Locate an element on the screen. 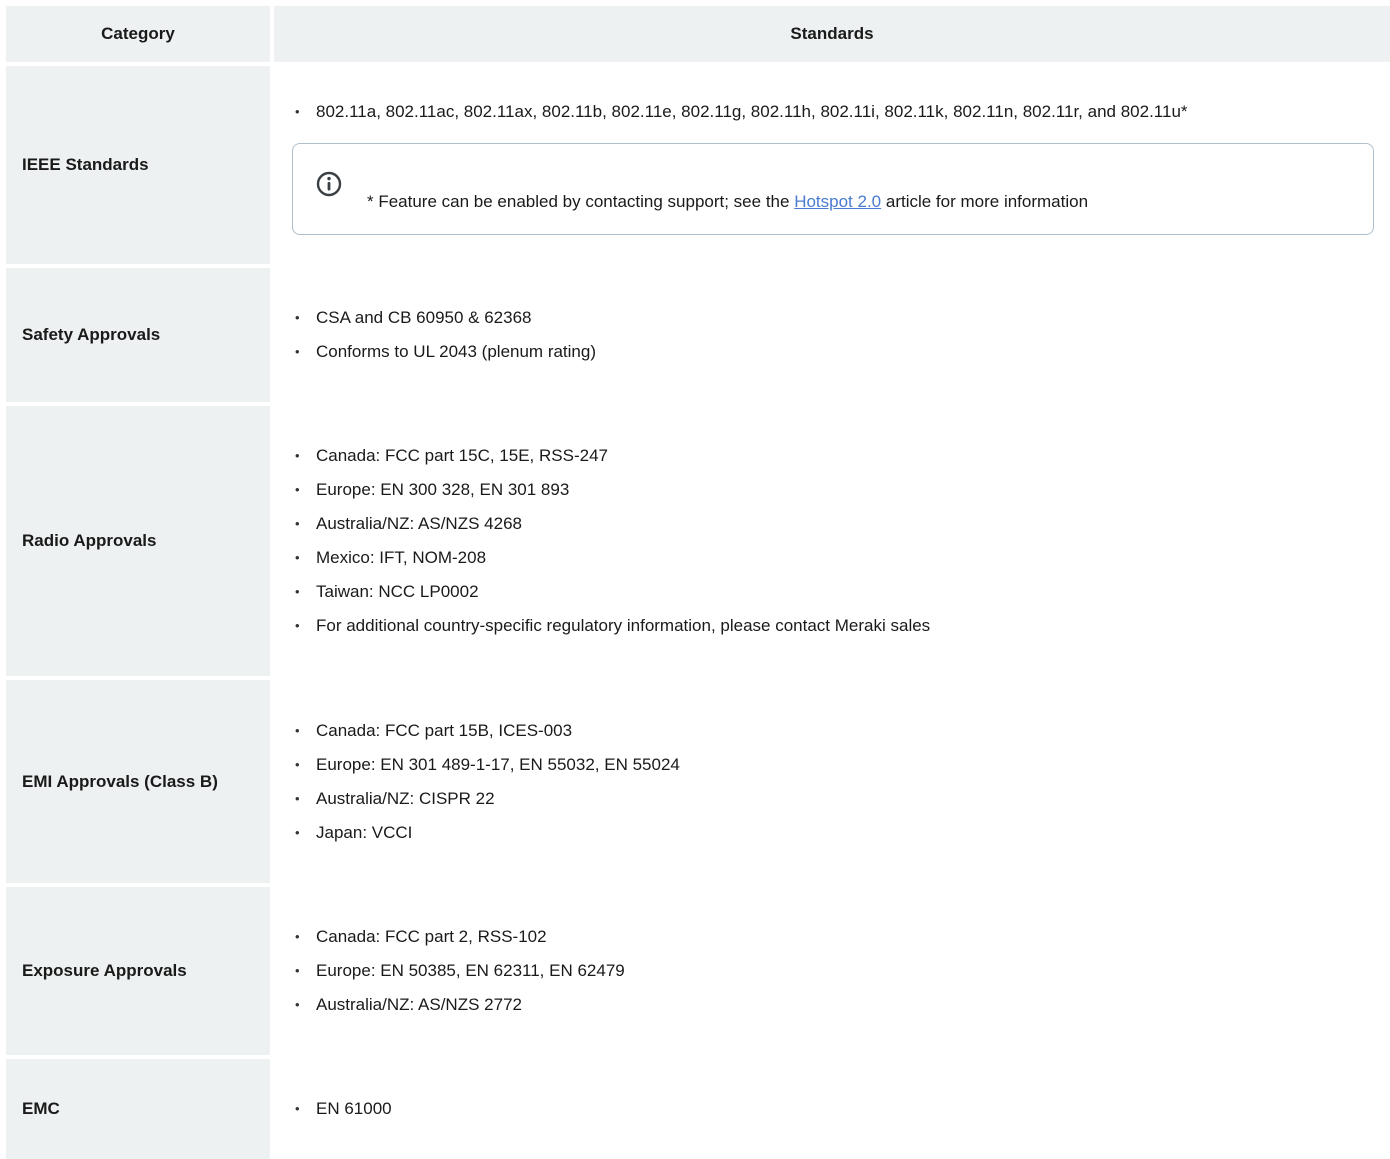 The width and height of the screenshot is (1390, 1159). list-item: CSA and CB 60950 & 62368 is located at coordinates (841, 318).